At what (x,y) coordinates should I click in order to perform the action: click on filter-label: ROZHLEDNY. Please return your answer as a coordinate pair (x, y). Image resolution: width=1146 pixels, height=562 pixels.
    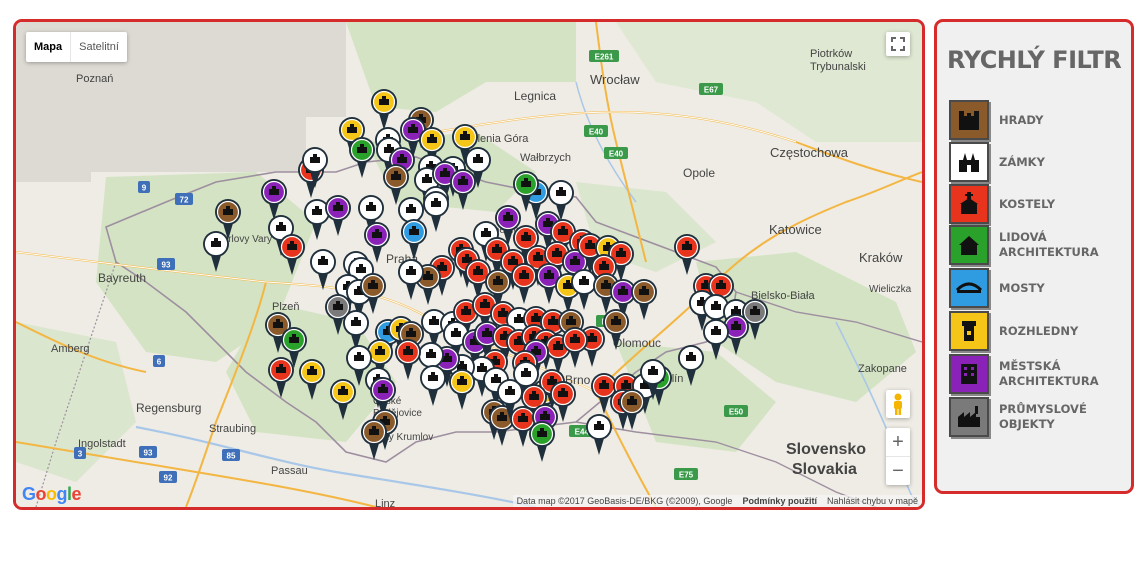
    Looking at the image, I should click on (1038, 331).